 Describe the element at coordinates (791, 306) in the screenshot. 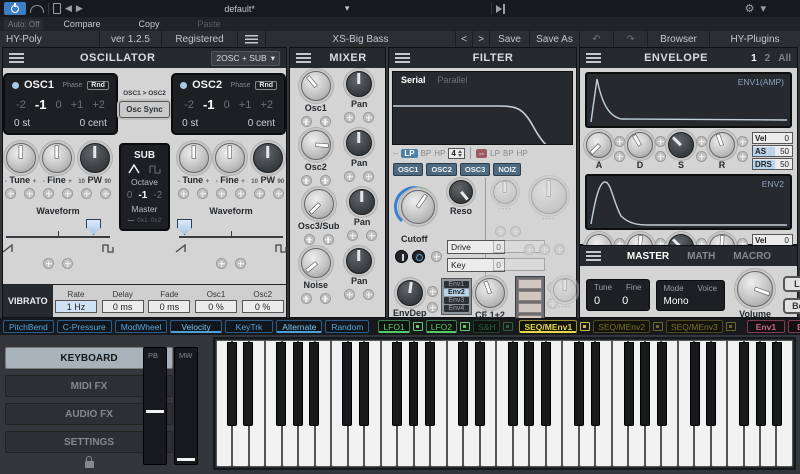

I see `boost-button: Boost` at that location.